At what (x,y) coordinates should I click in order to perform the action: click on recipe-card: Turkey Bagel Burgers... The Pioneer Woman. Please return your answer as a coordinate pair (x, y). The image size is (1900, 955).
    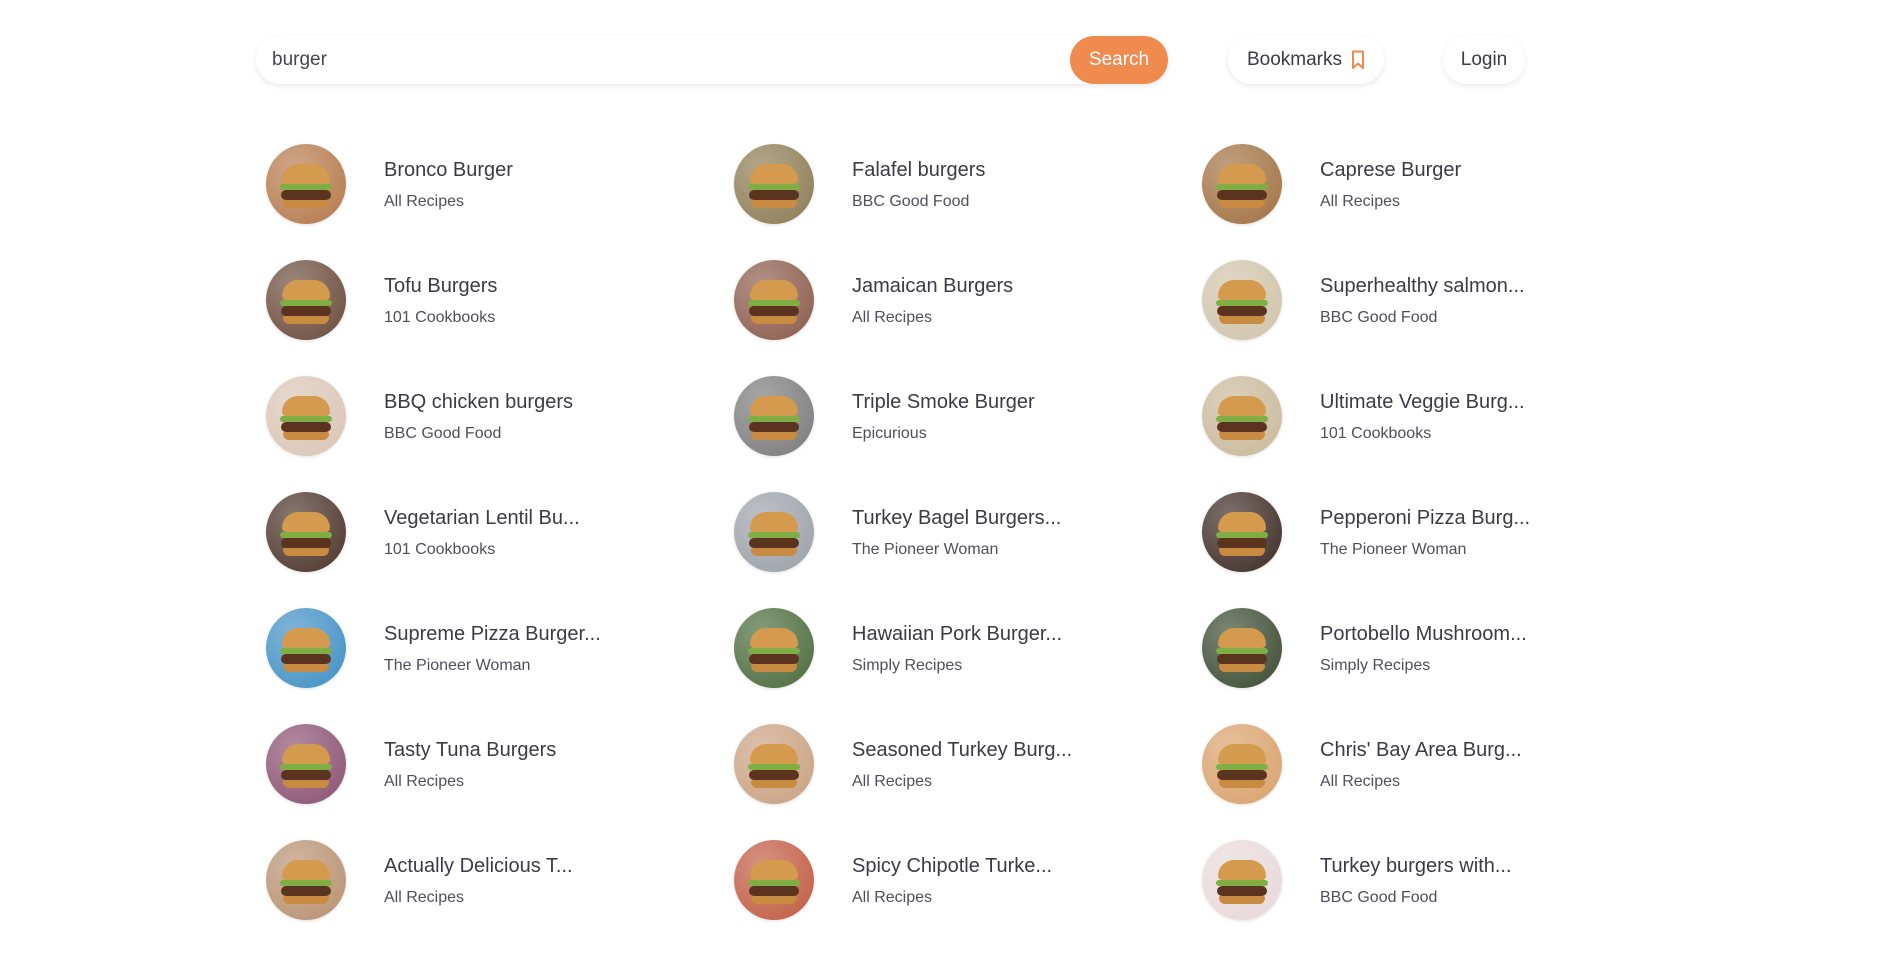
    Looking at the image, I should click on (968, 532).